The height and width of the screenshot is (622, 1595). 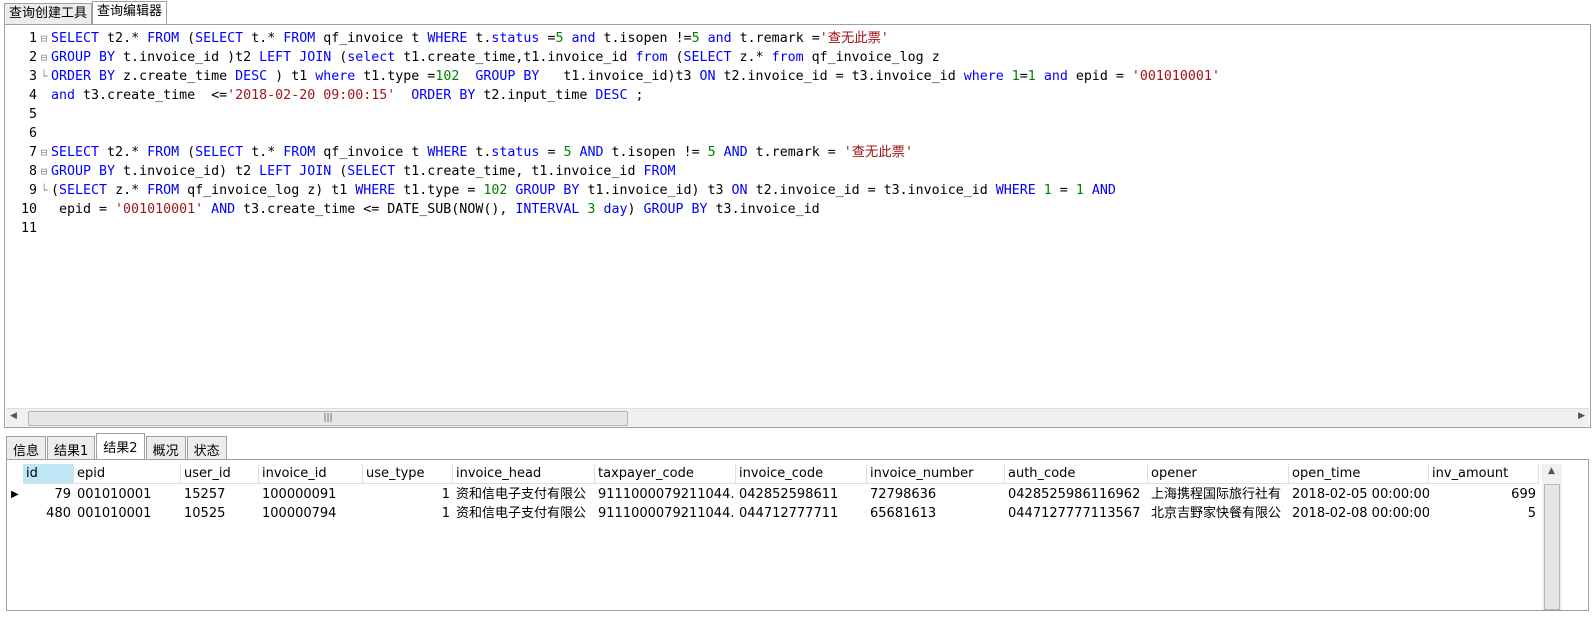 I want to click on column-header-invoice_number: invoice_number, so click(x=936, y=473).